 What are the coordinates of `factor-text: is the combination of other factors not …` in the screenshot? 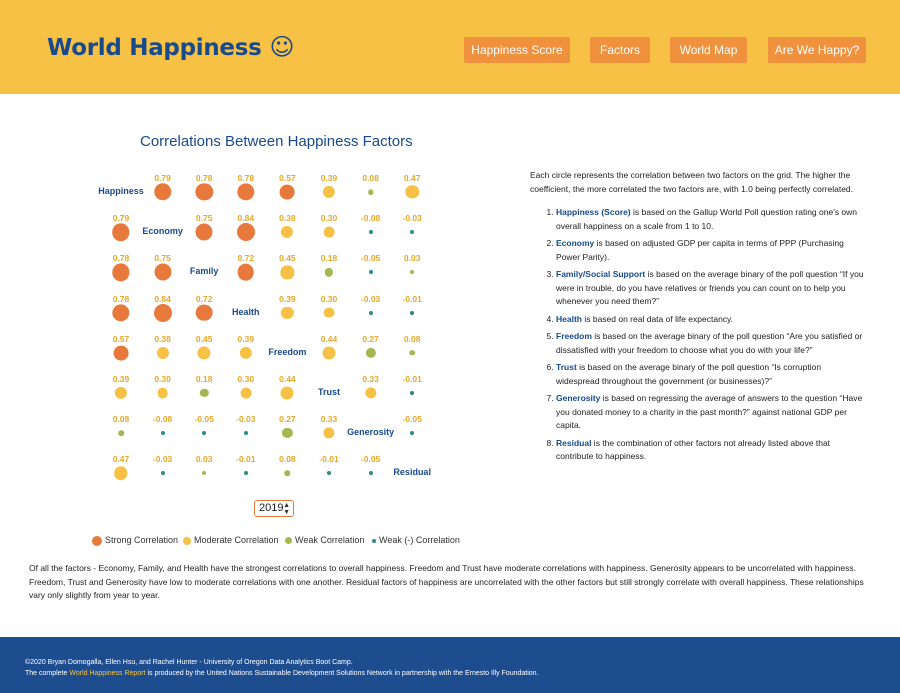 It's located at (693, 449).